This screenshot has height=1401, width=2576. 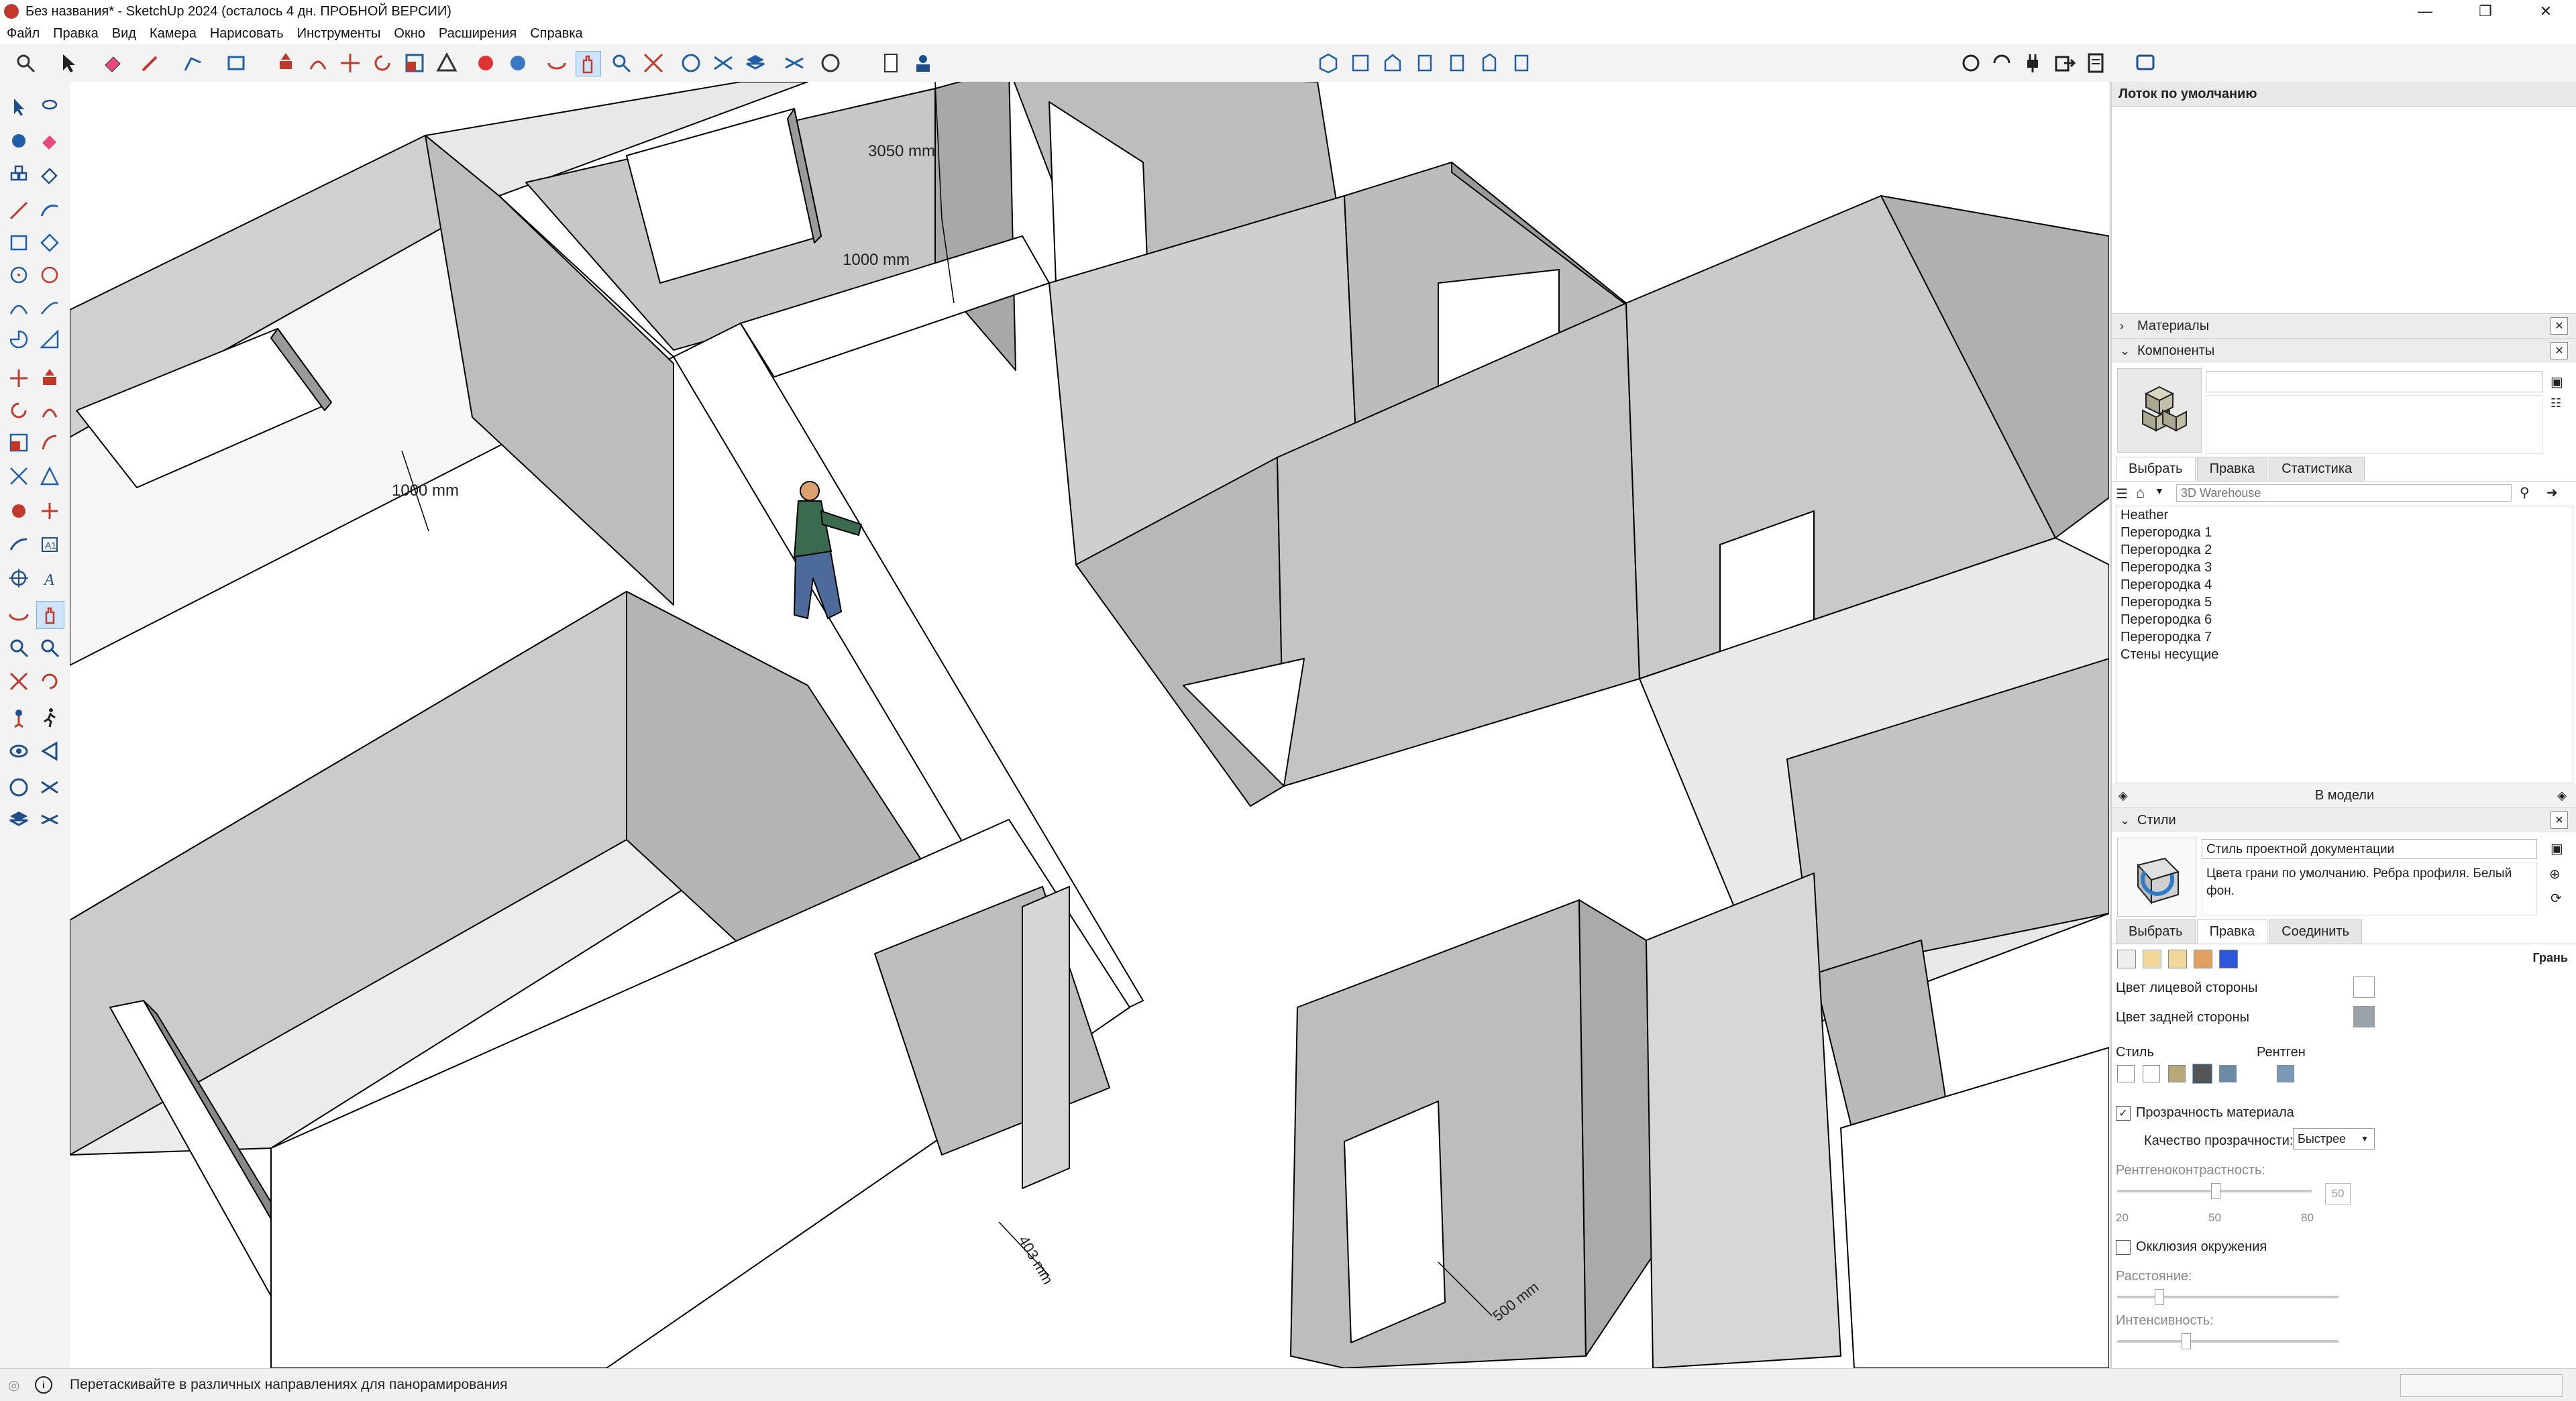 I want to click on sync-alt-icon, so click(x=2002, y=63).